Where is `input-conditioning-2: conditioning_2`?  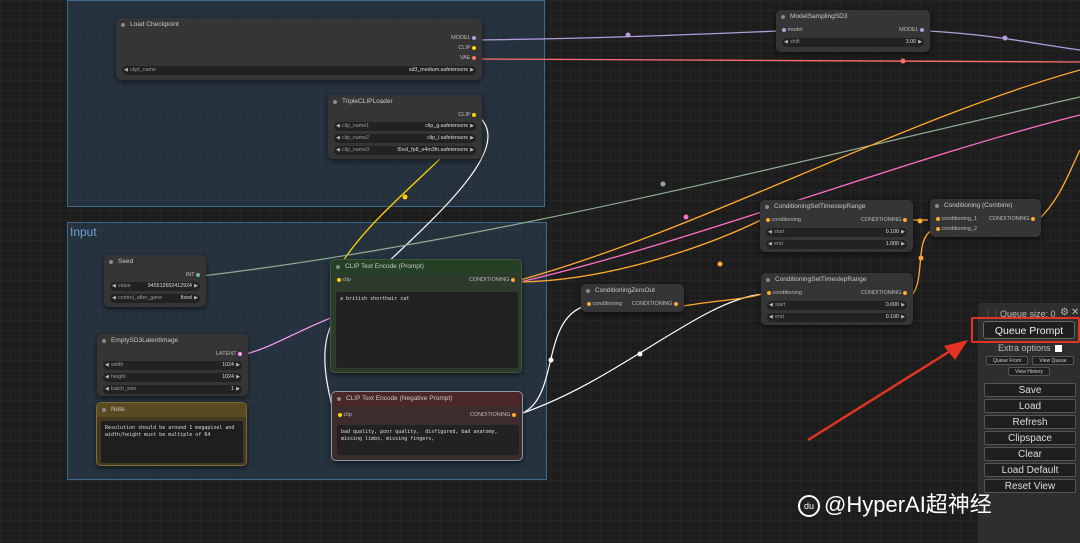
input-conditioning-2: conditioning_2 is located at coordinates (956, 229).